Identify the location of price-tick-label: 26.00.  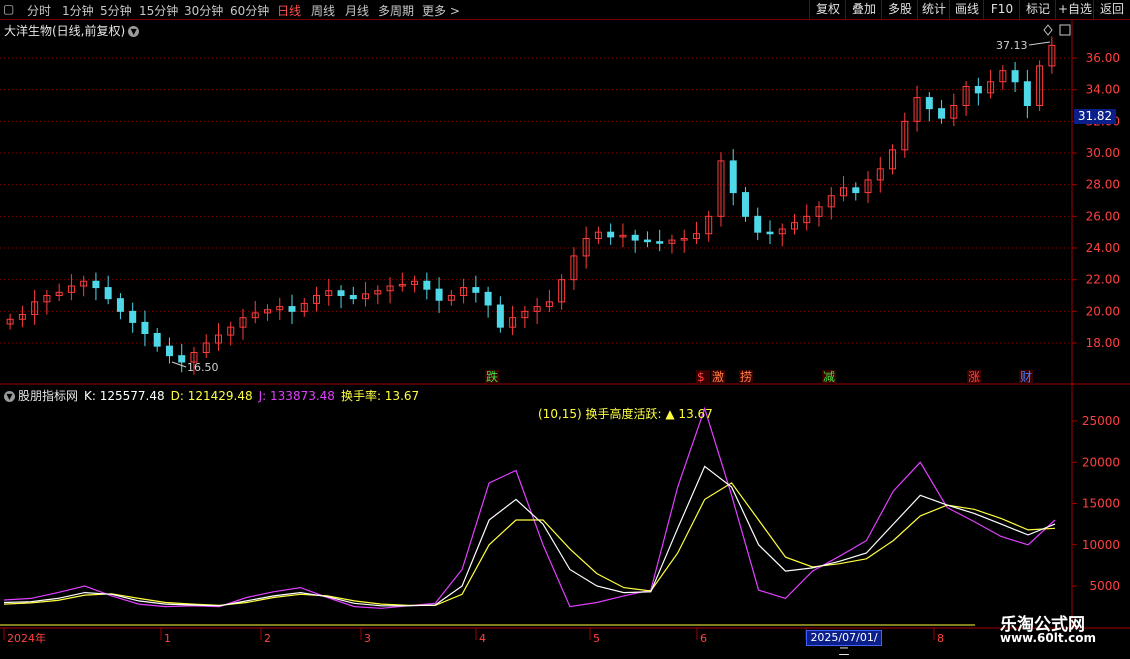
(1103, 216).